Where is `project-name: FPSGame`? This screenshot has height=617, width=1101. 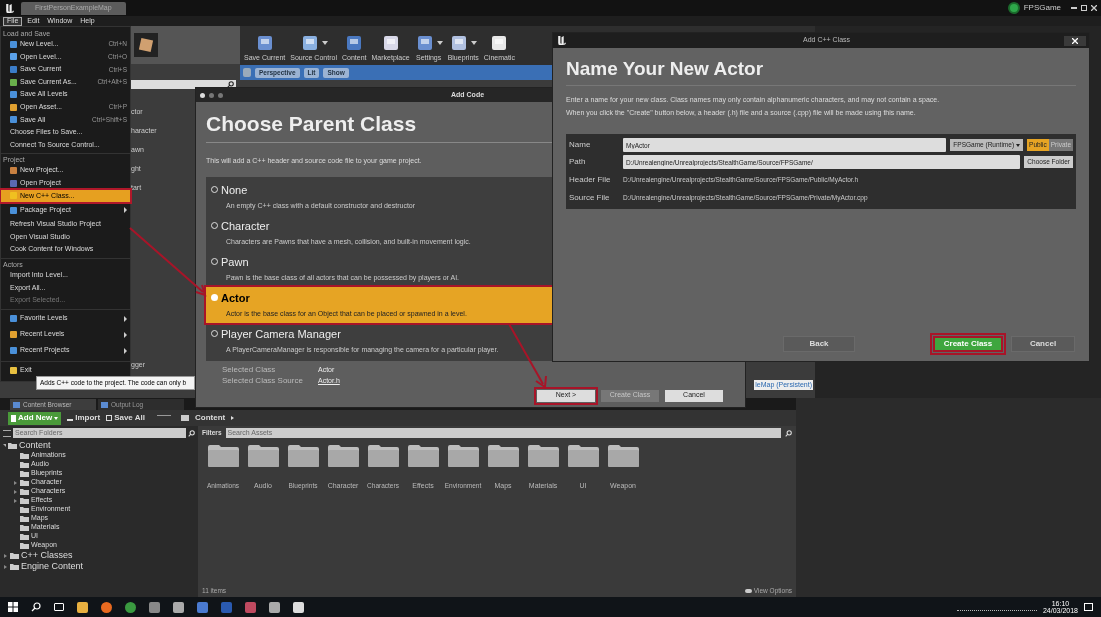 project-name: FPSGame is located at coordinates (1042, 8).